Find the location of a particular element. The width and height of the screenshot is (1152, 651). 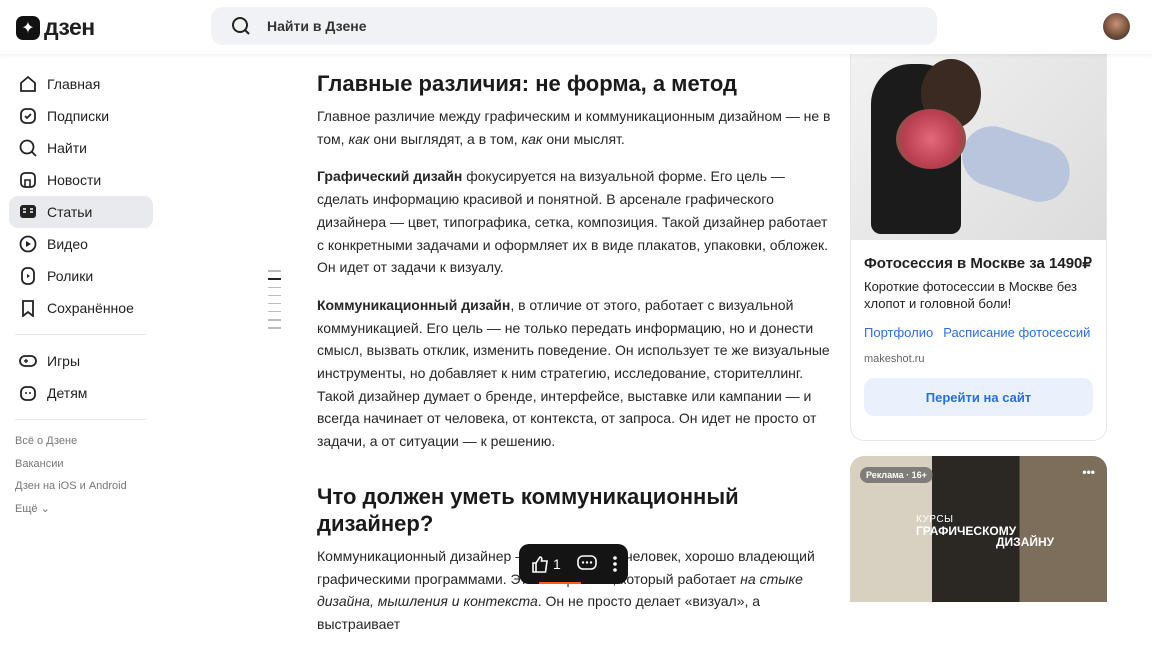

sidebar-item-search: Найти is located at coordinates (81, 148).